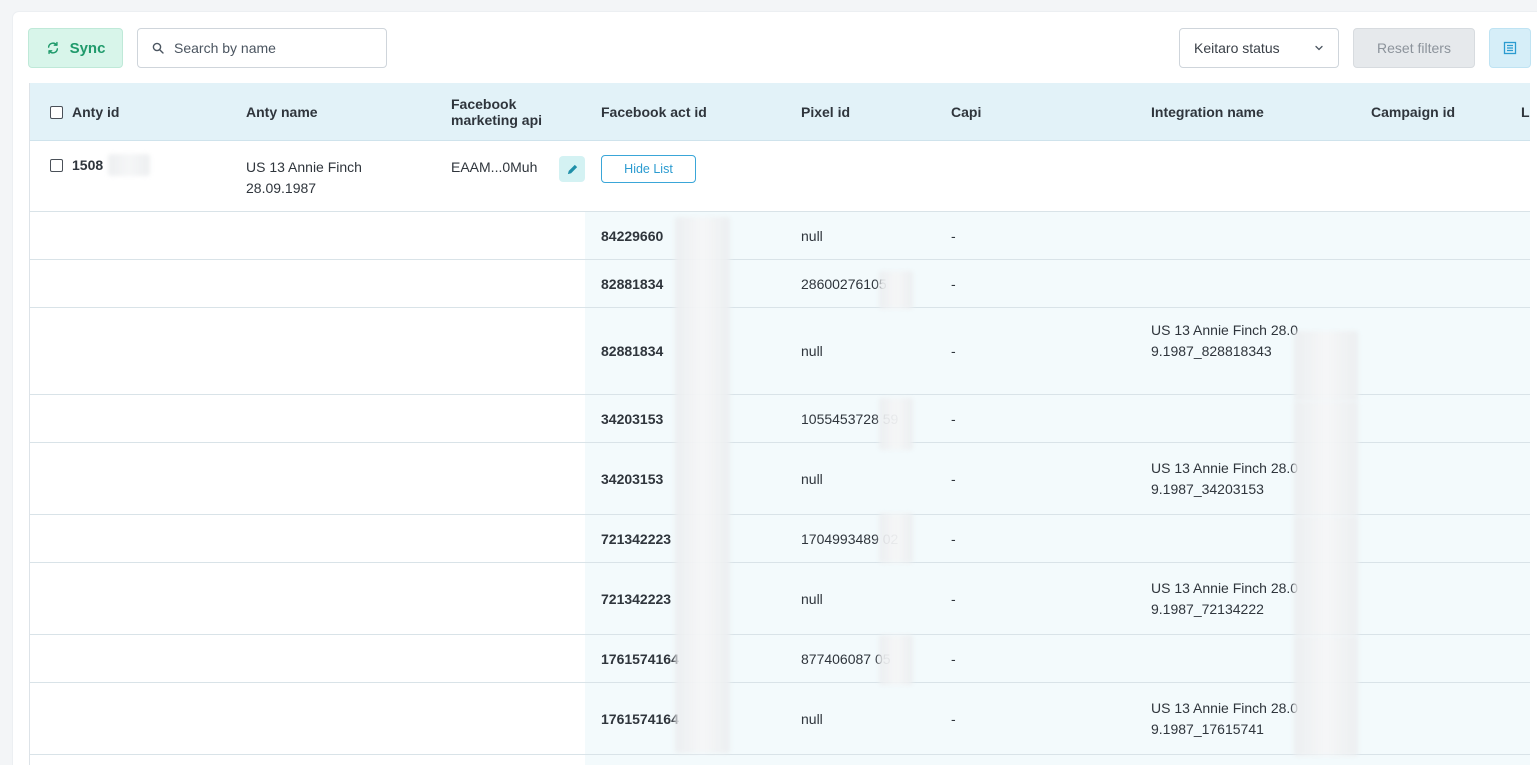 This screenshot has height=765, width=1537. I want to click on anty-name-value: US 13 Annie Finch 28.09.1987, so click(304, 177).